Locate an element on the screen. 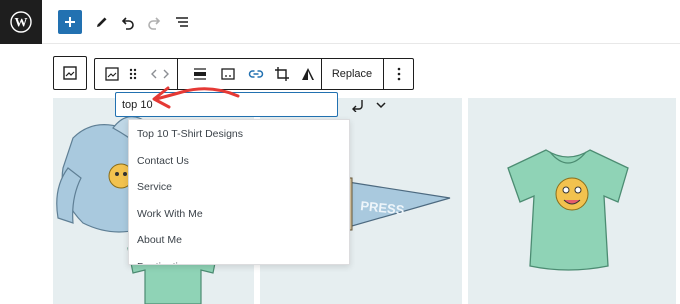 Image resolution: width=680 pixels, height=304 pixels. image-icon is located at coordinates (112, 74).